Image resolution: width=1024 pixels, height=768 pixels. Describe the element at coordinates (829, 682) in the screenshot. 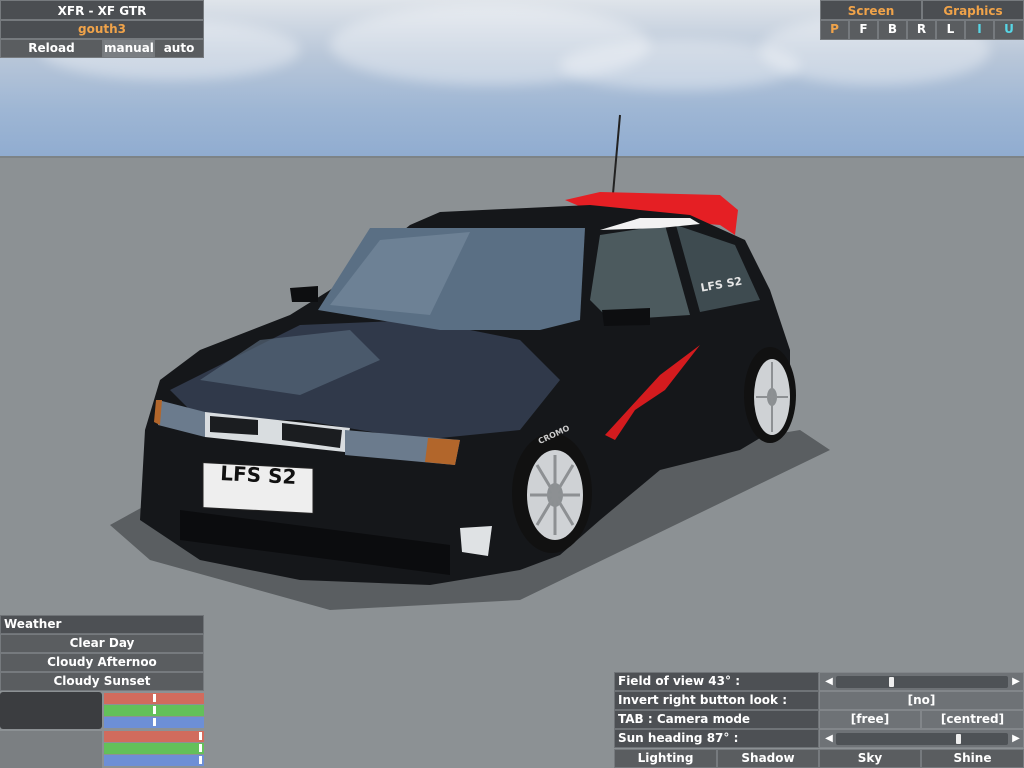

I see `fov-left-arrow-icon: ◀` at that location.